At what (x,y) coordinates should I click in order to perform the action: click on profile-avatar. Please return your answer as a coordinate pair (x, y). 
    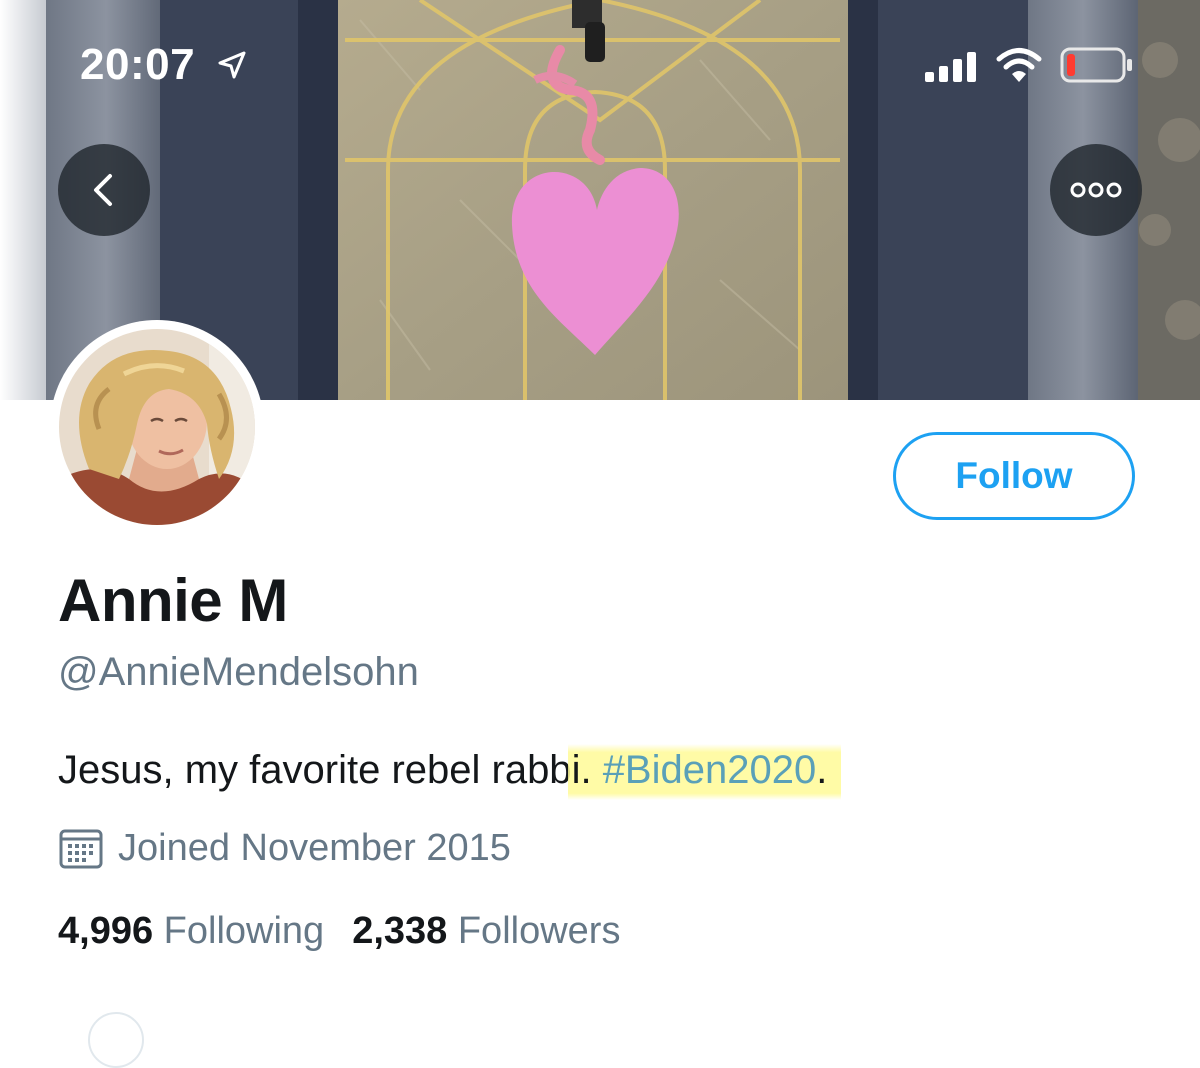
    Looking at the image, I should click on (157, 427).